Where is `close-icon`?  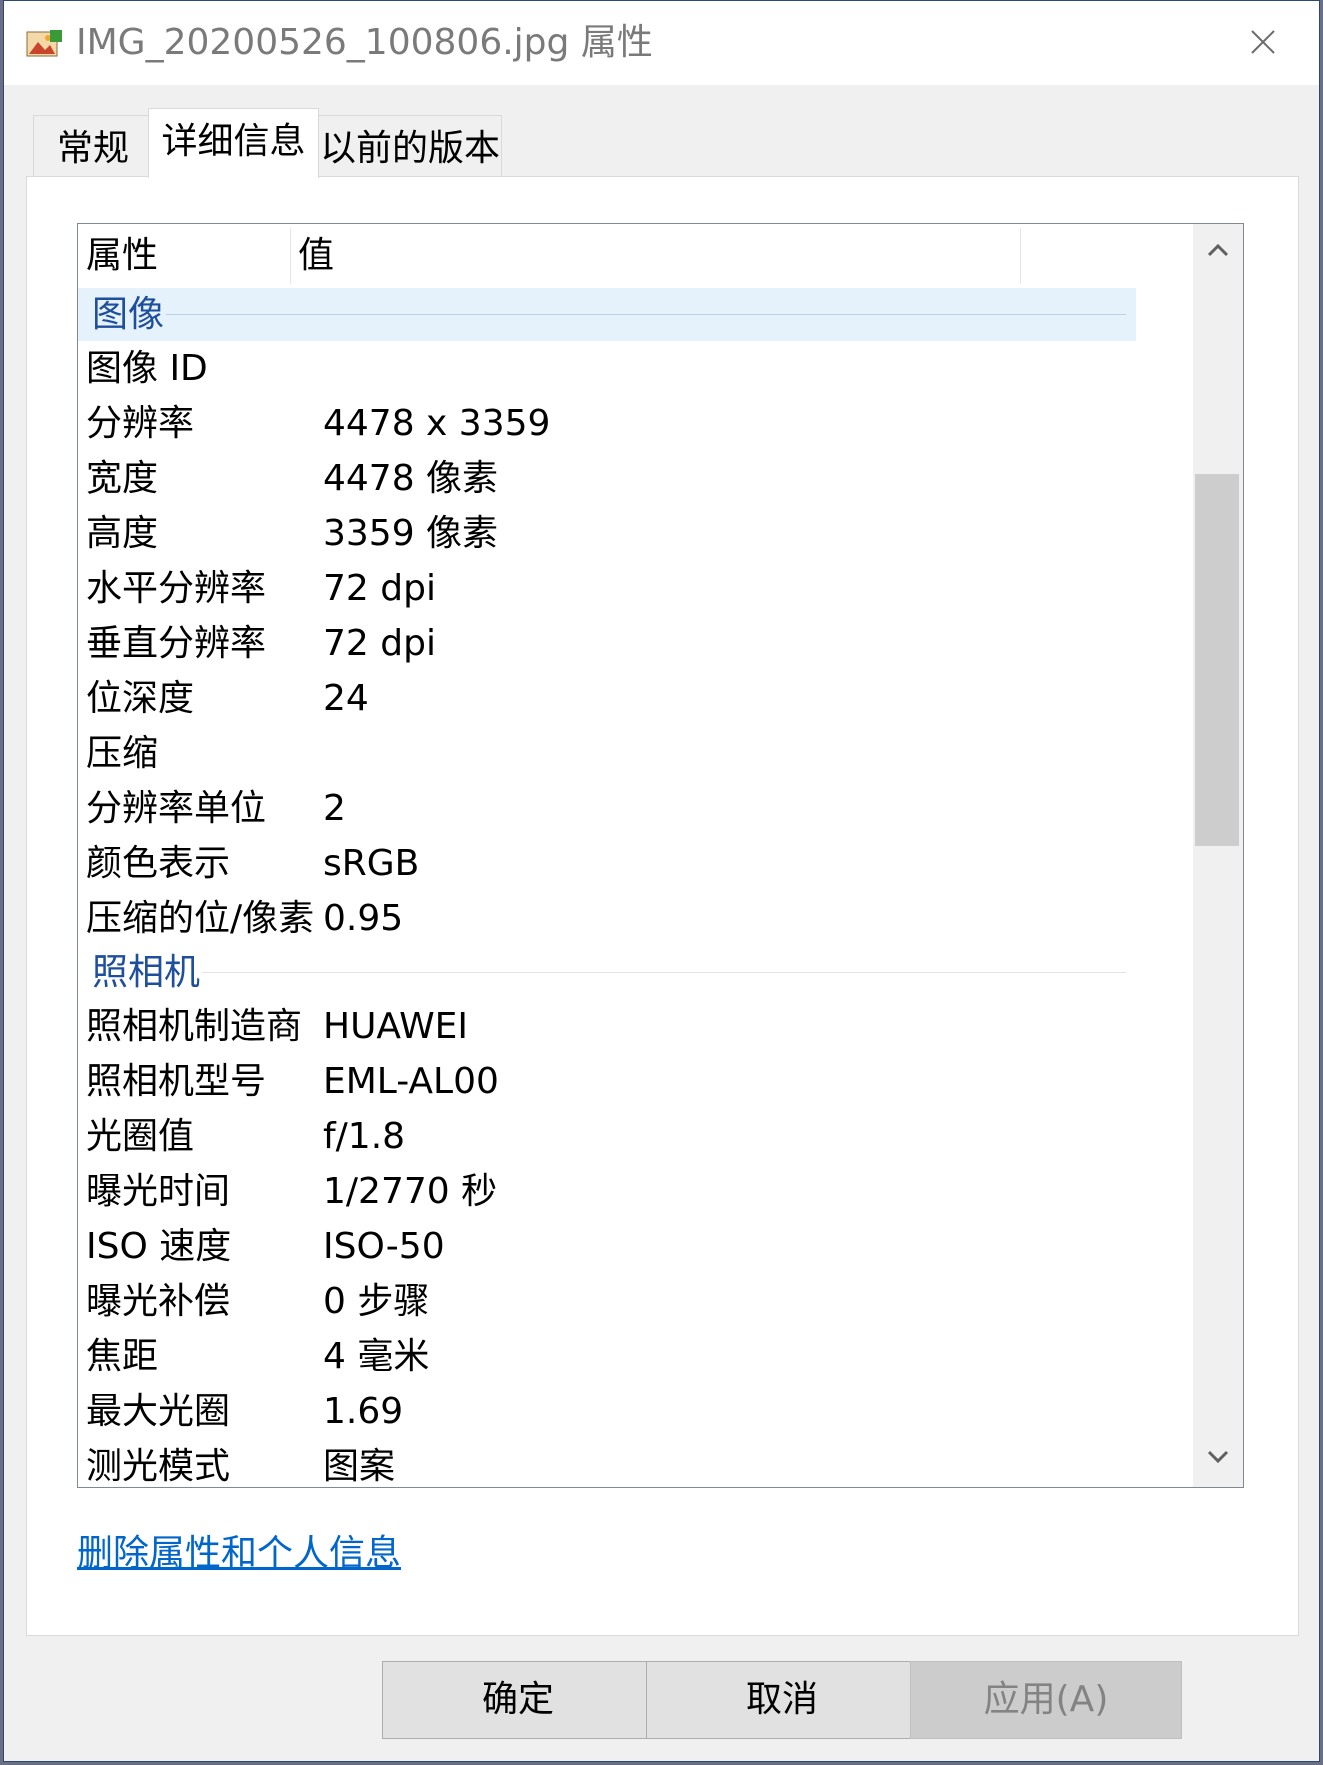
close-icon is located at coordinates (1263, 42).